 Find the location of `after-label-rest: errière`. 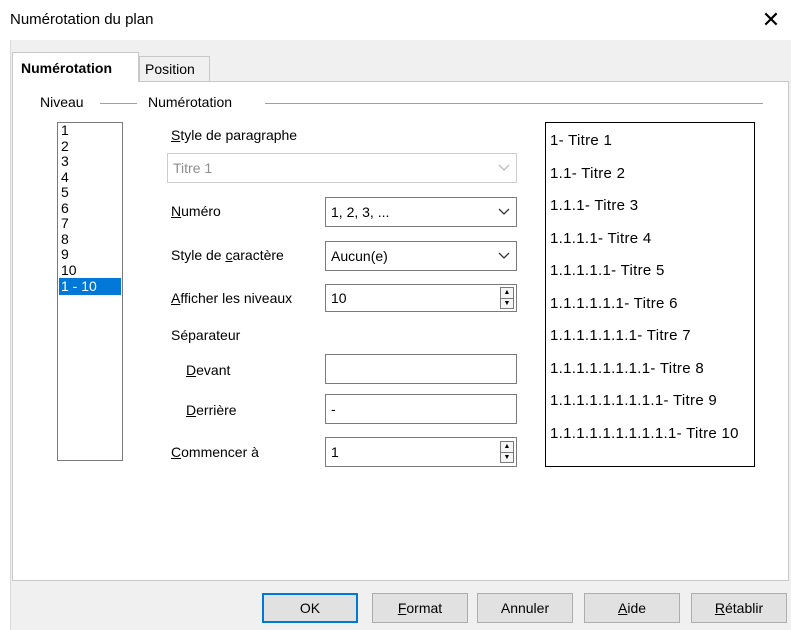

after-label-rest: errière is located at coordinates (216, 410).